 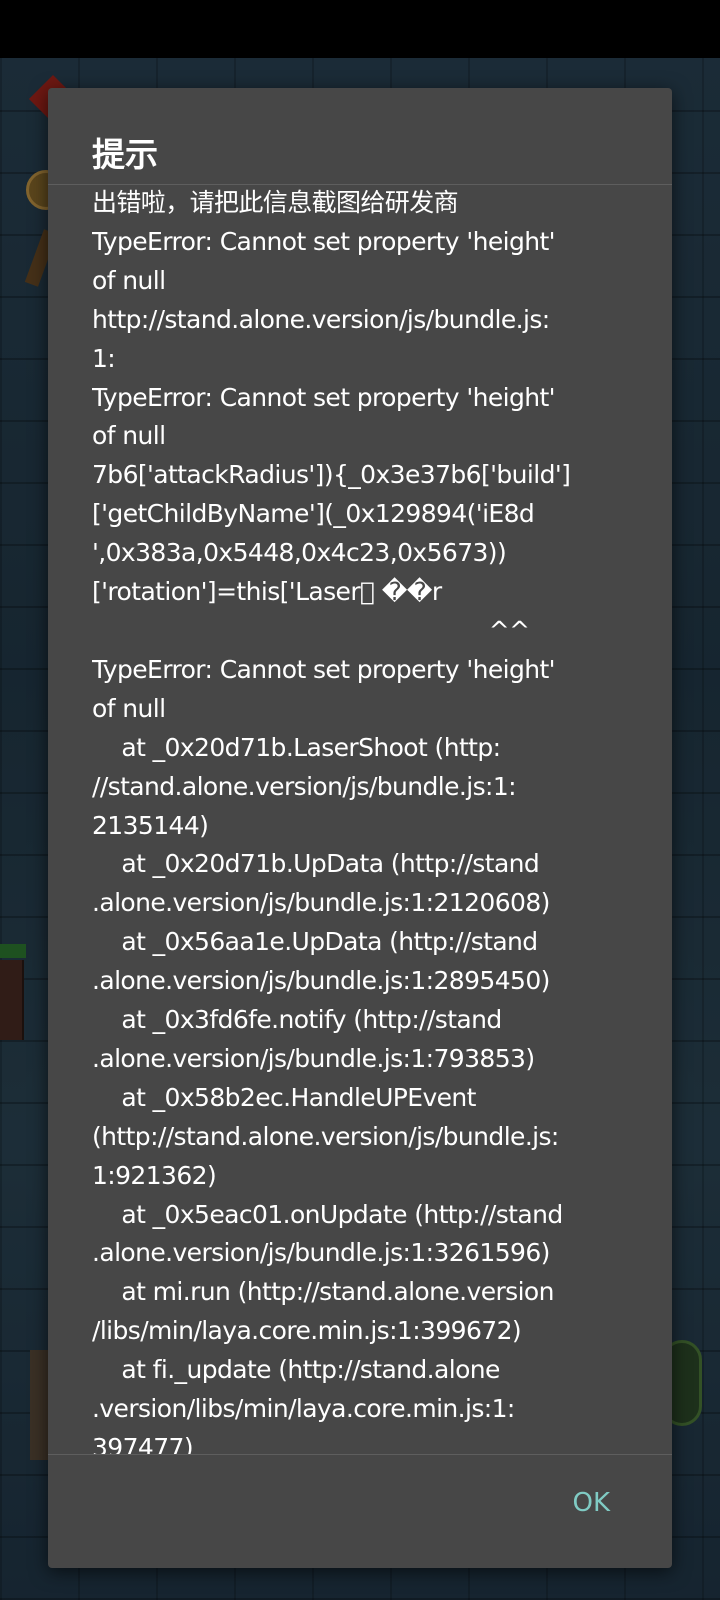 What do you see at coordinates (360, 1454) in the screenshot?
I see `divider` at bounding box center [360, 1454].